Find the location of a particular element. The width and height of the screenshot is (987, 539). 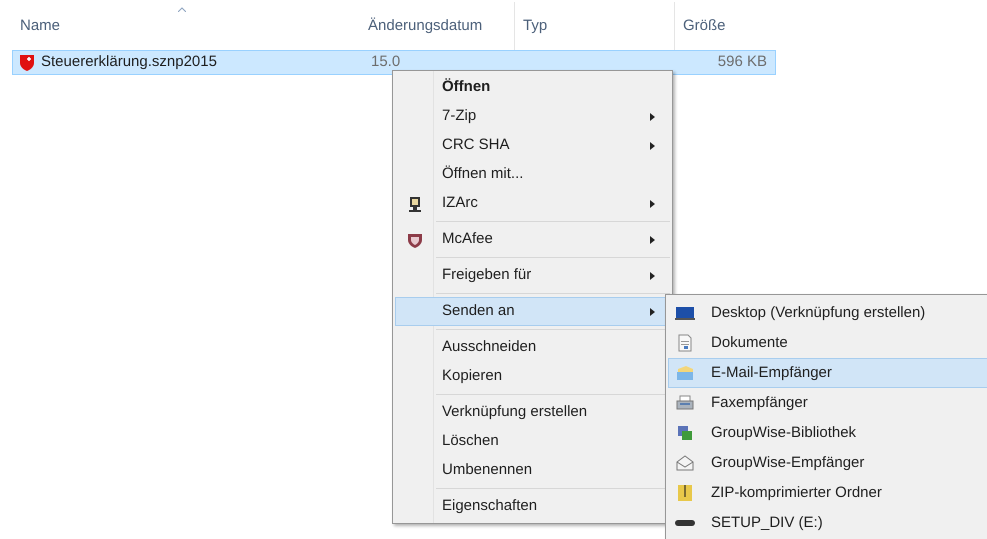

monitor-icon is located at coordinates (685, 313).